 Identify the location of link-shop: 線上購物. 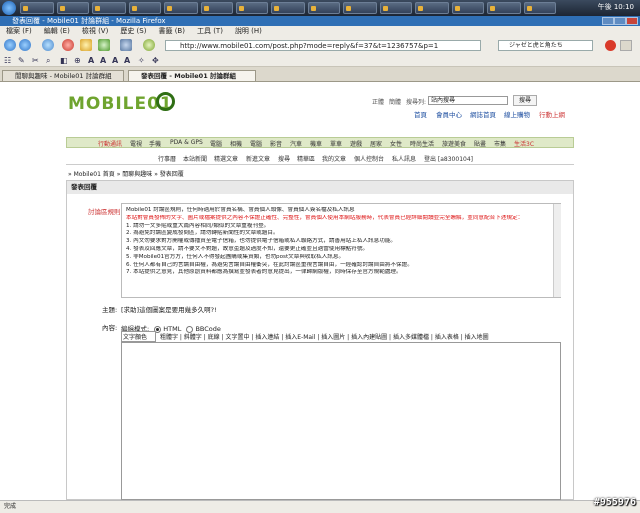
(517, 114).